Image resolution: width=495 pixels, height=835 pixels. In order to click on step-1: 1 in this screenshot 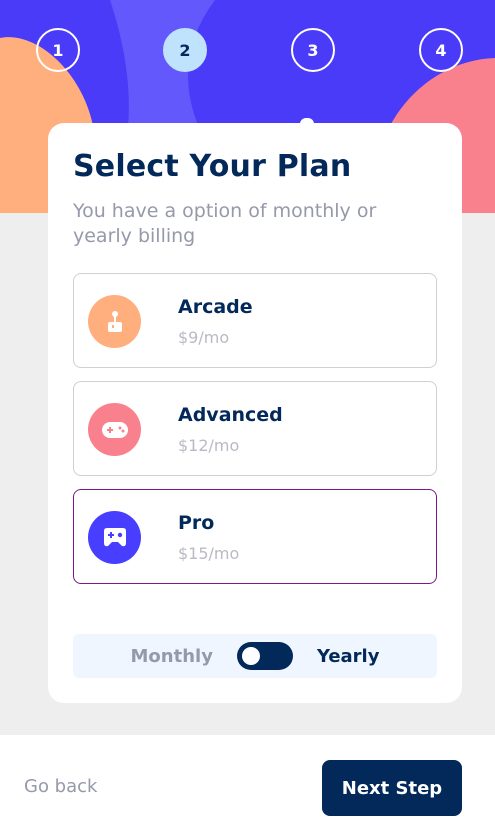, I will do `click(58, 50)`.